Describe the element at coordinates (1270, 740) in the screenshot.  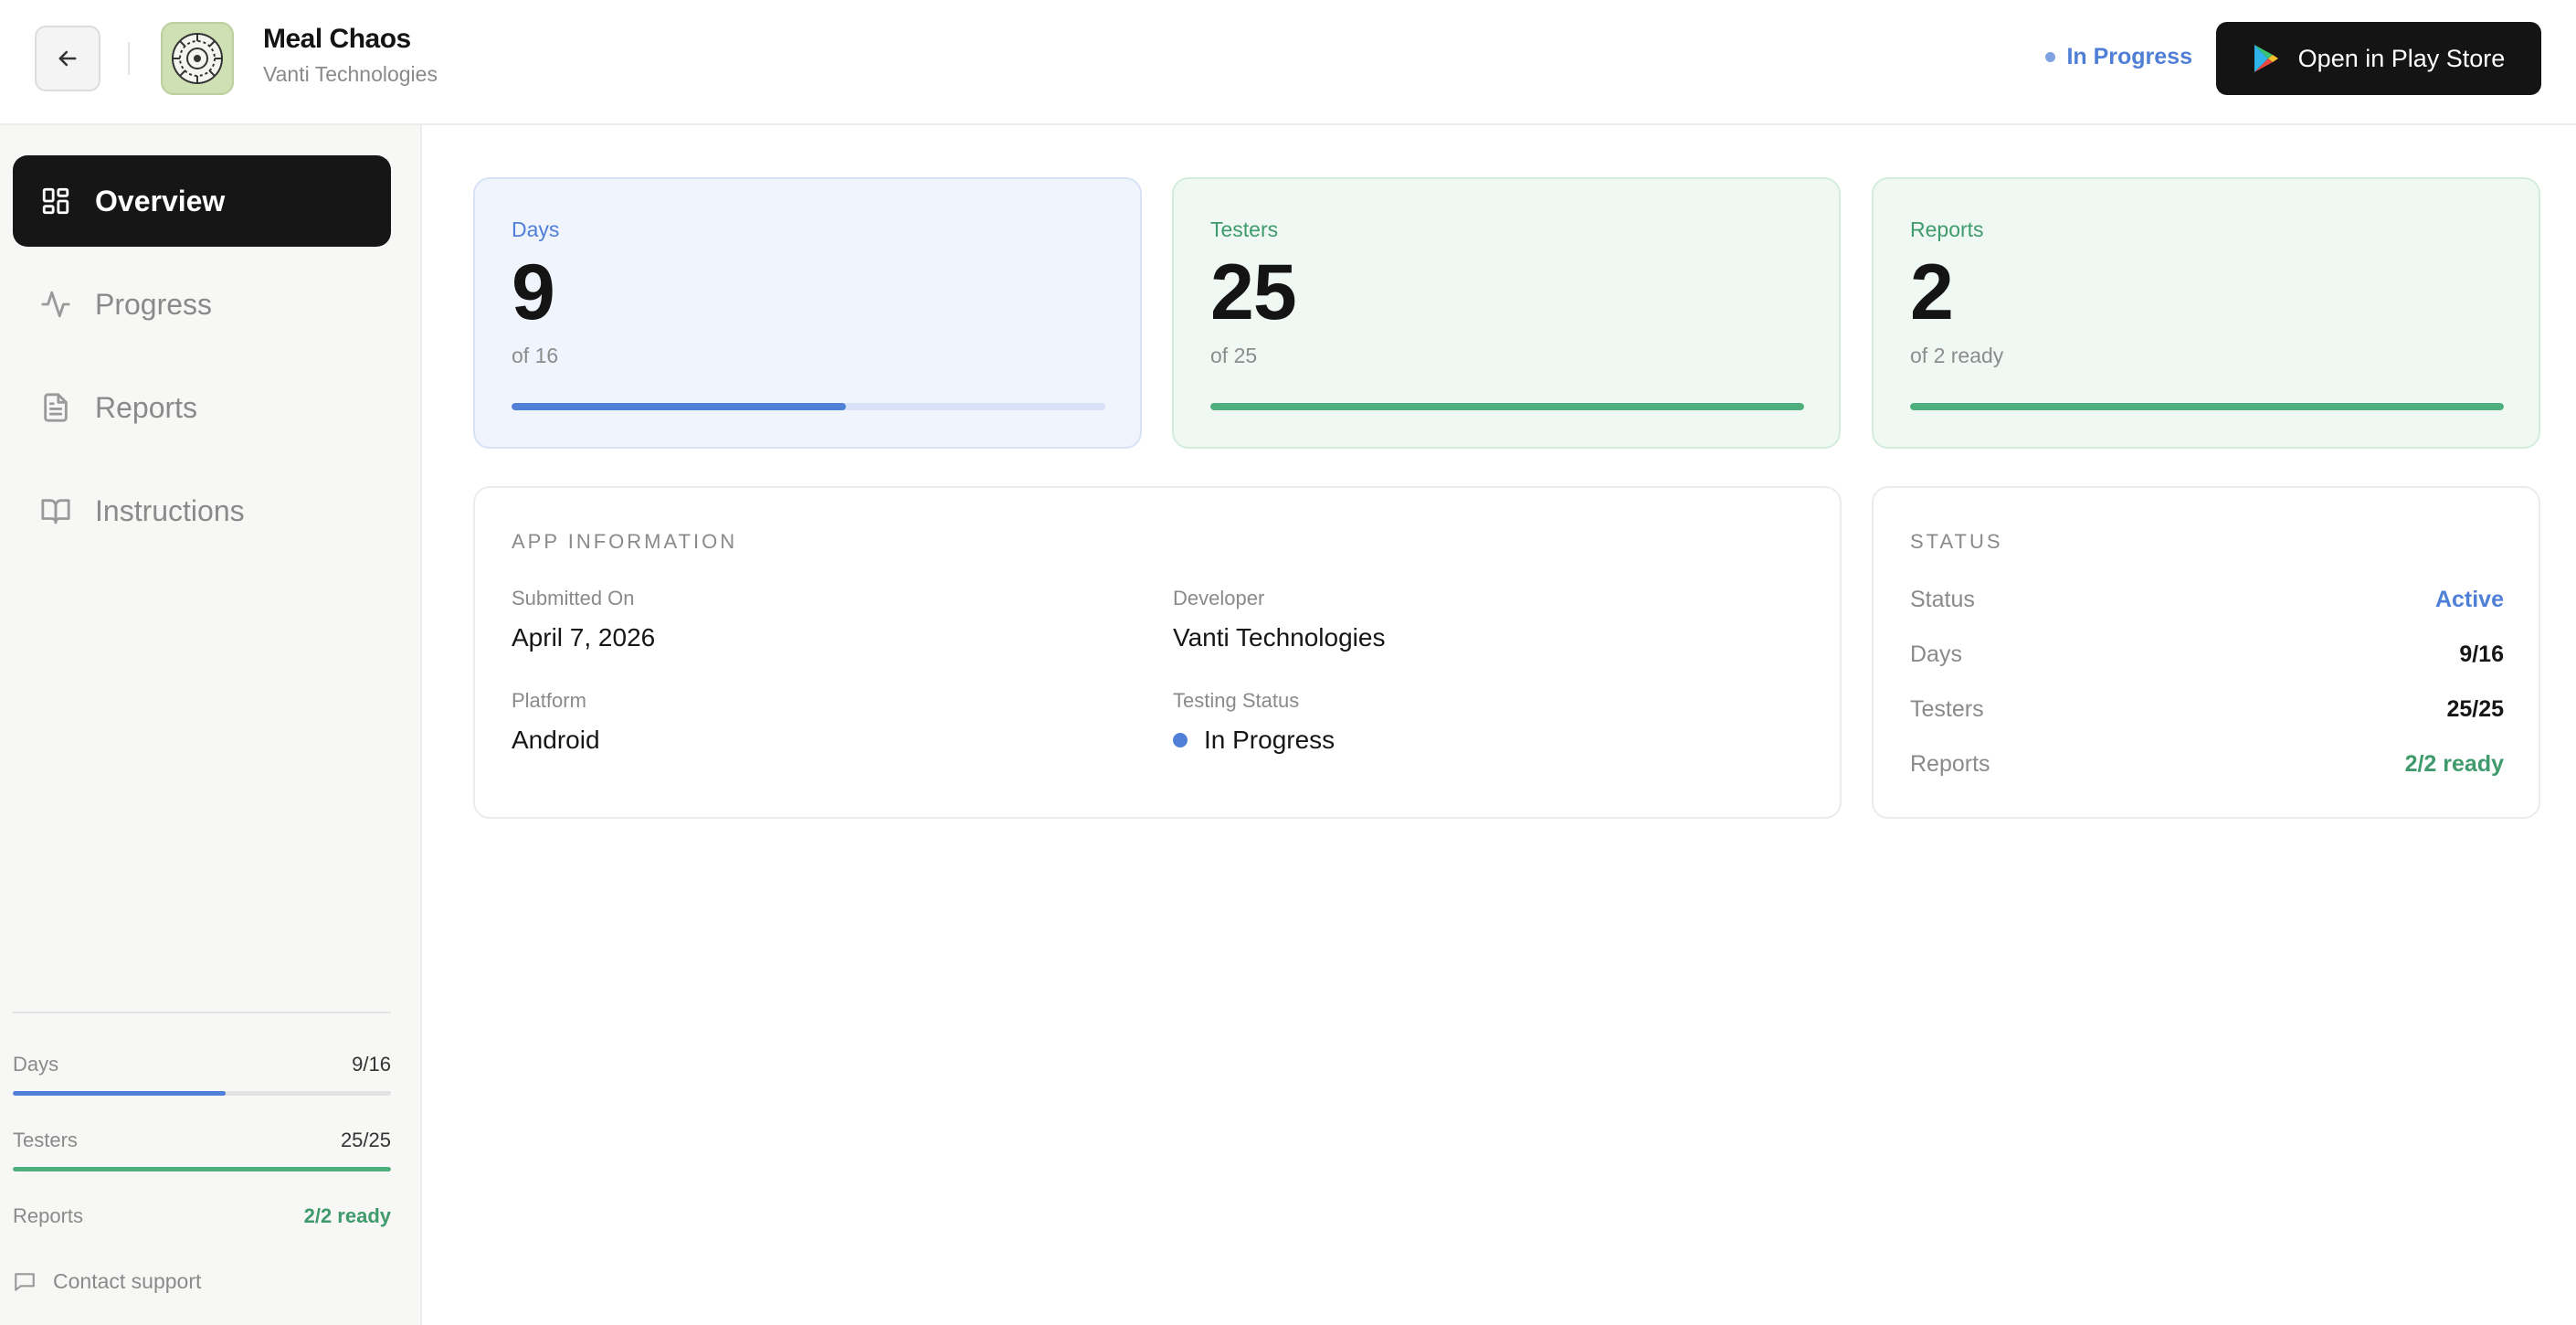
I see `testing-status-text: In Progress` at that location.